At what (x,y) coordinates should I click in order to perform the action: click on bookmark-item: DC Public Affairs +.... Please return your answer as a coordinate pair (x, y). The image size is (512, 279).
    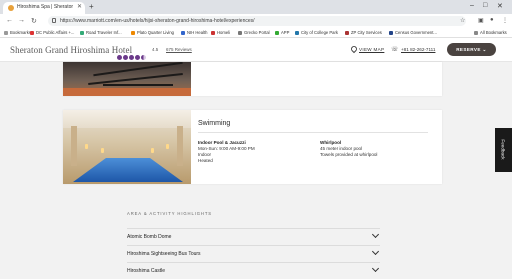
    Looking at the image, I should click on (52, 32).